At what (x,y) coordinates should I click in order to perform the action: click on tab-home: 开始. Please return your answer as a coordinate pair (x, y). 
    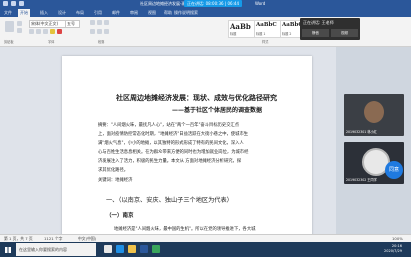
    Looking at the image, I should click on (24, 13).